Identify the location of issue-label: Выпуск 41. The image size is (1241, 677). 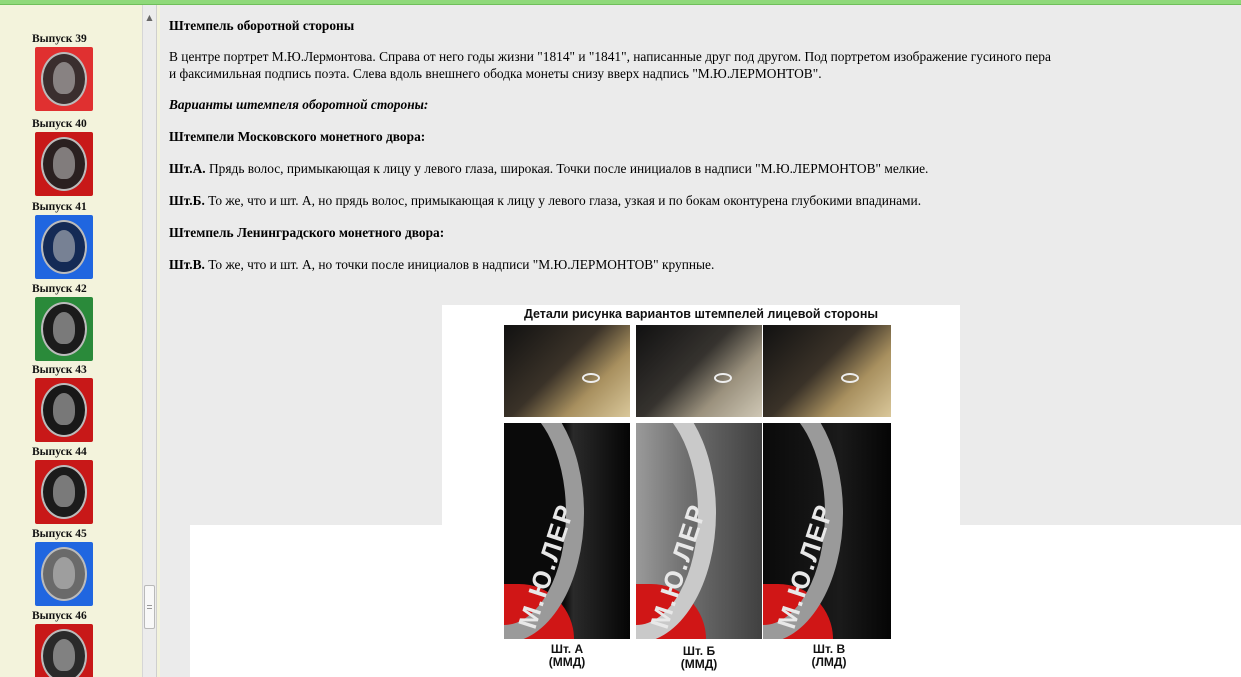
(72, 207).